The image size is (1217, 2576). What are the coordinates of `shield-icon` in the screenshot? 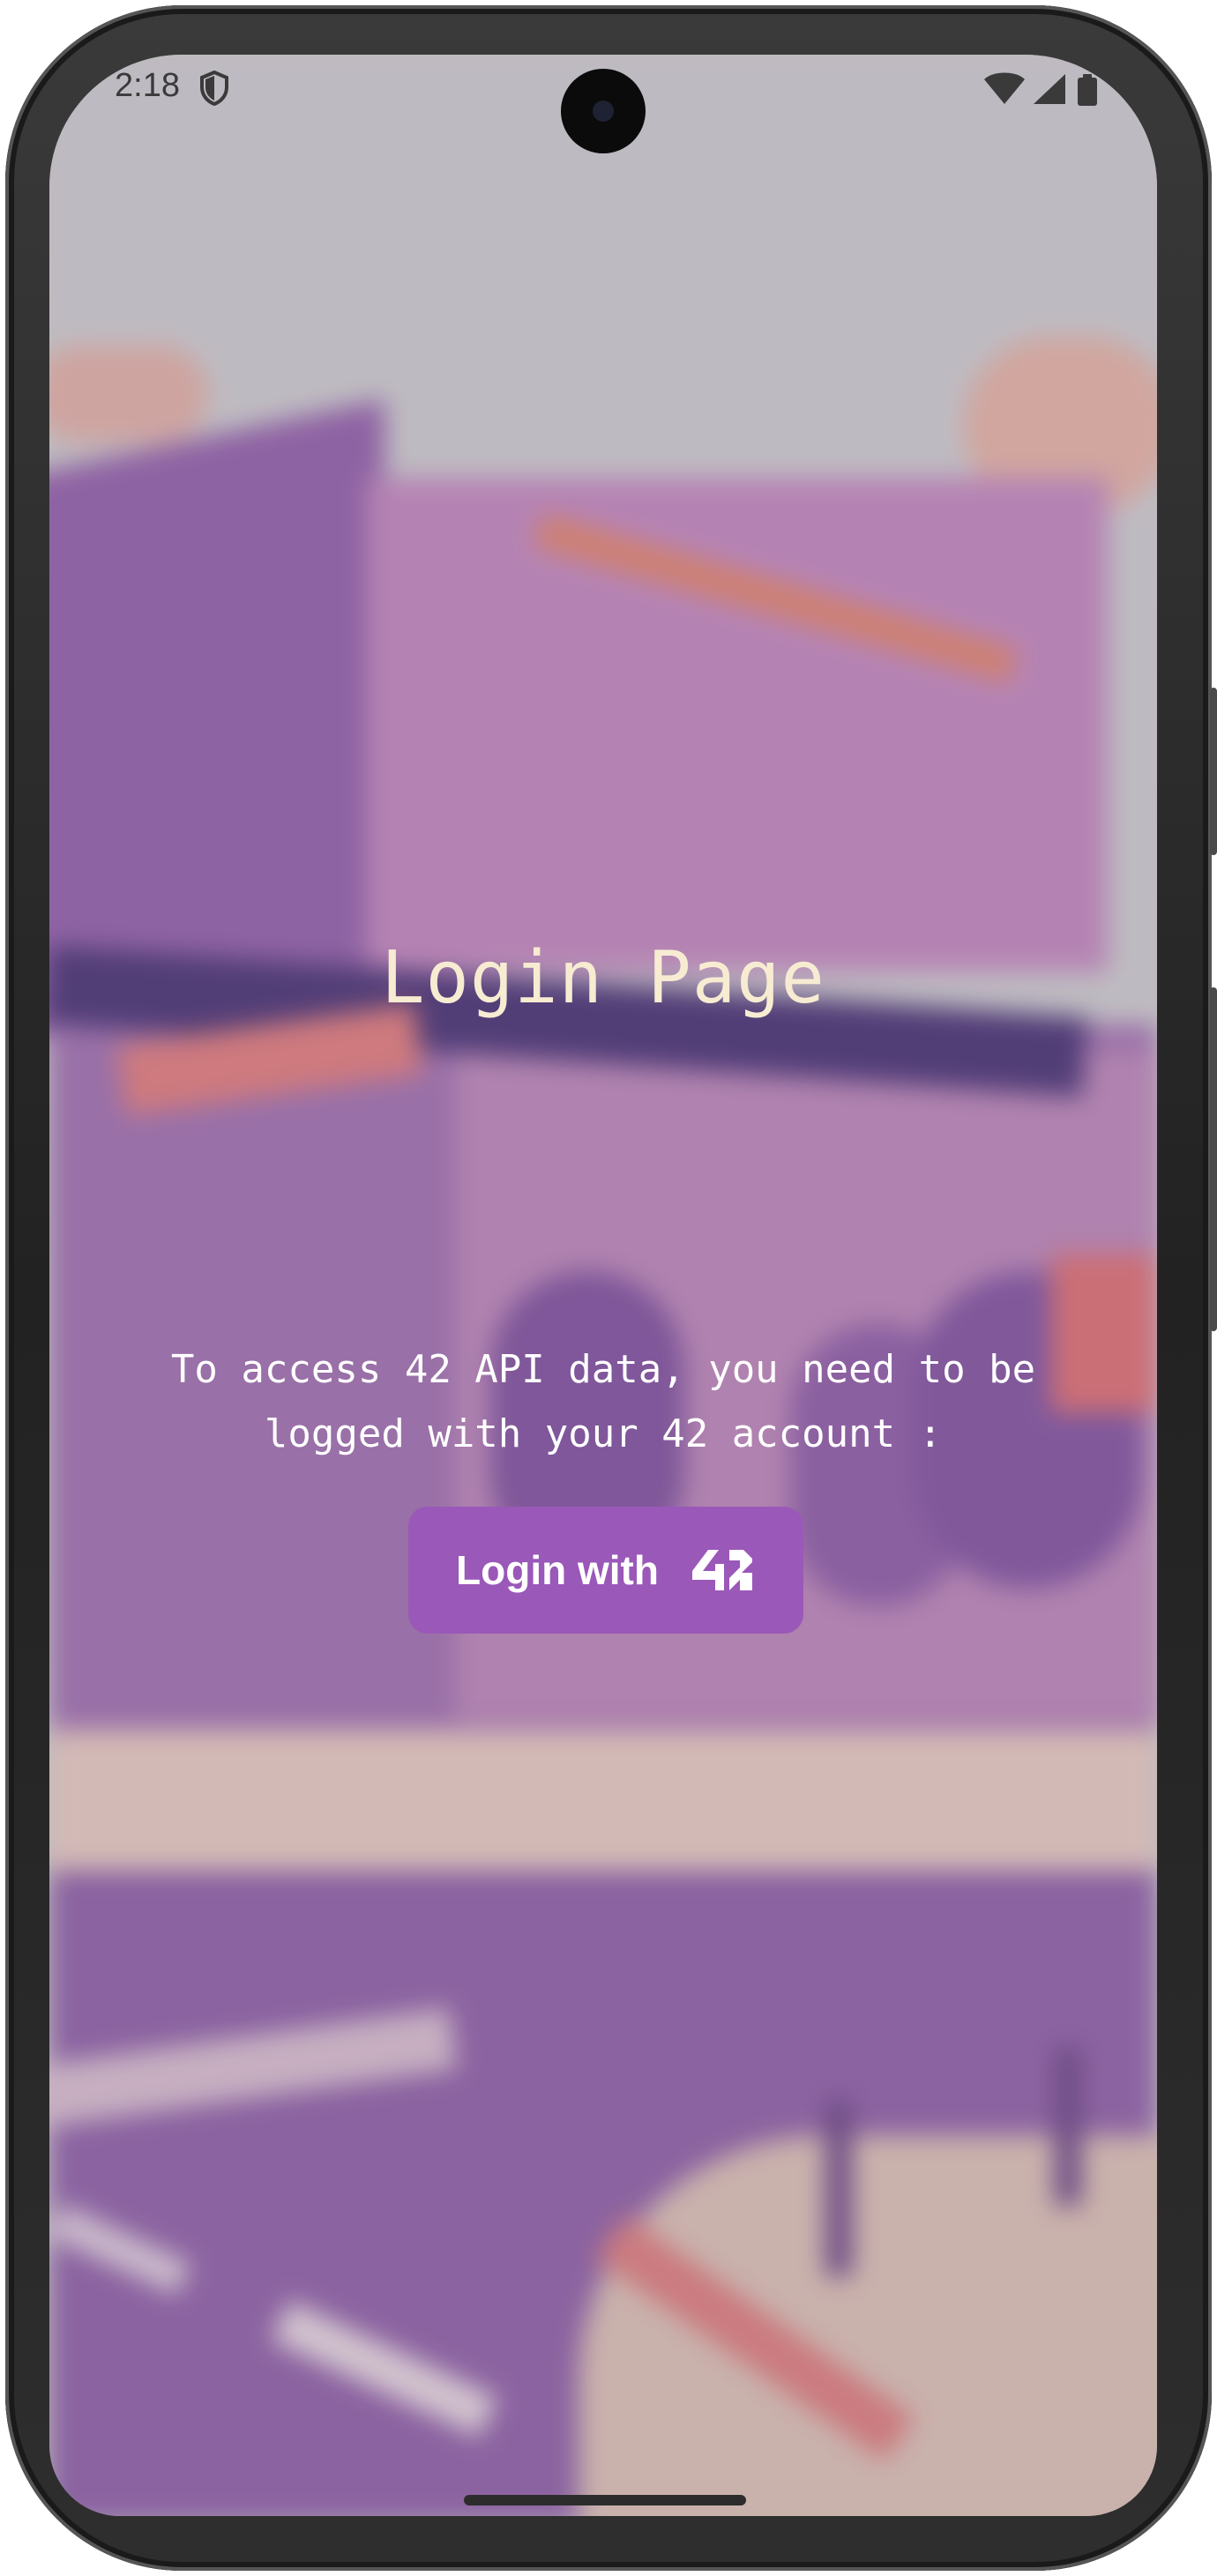 It's located at (214, 88).